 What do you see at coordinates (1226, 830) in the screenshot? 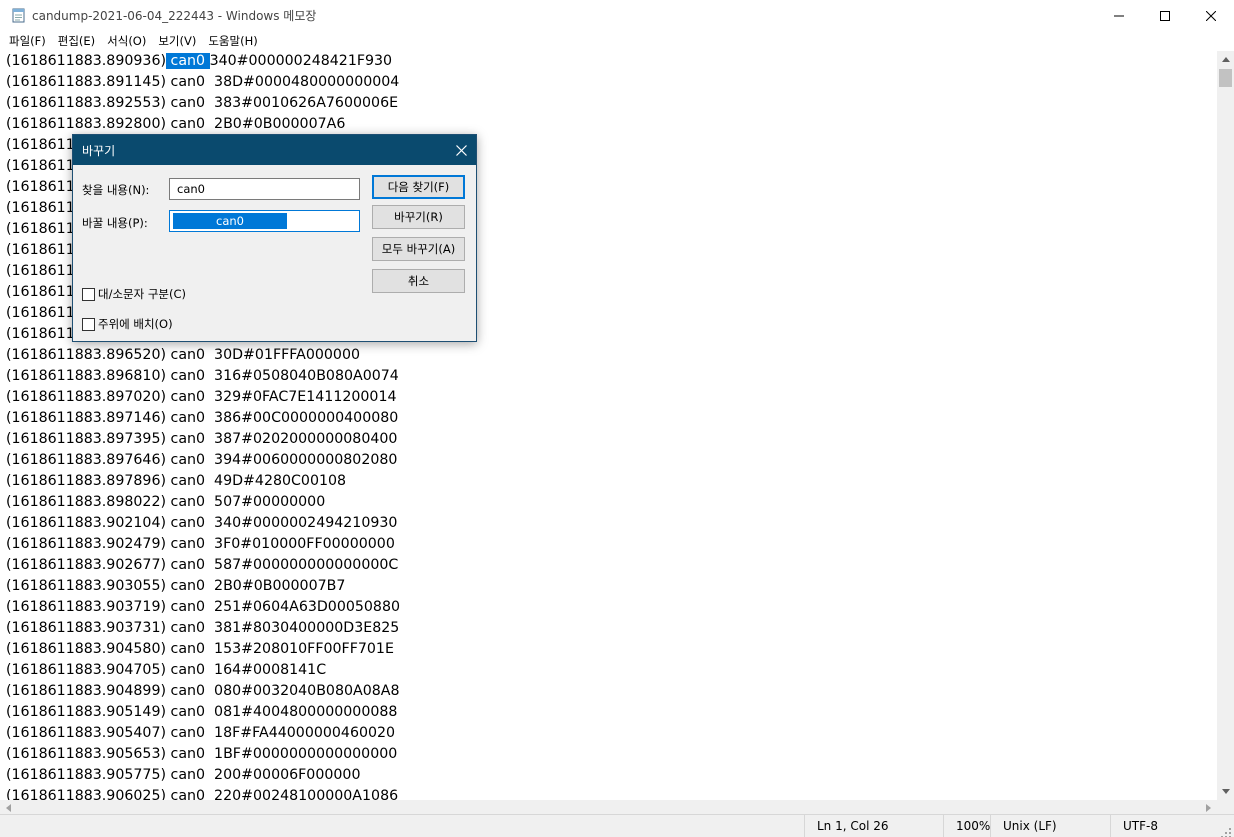
I see `resize-grip-icon` at bounding box center [1226, 830].